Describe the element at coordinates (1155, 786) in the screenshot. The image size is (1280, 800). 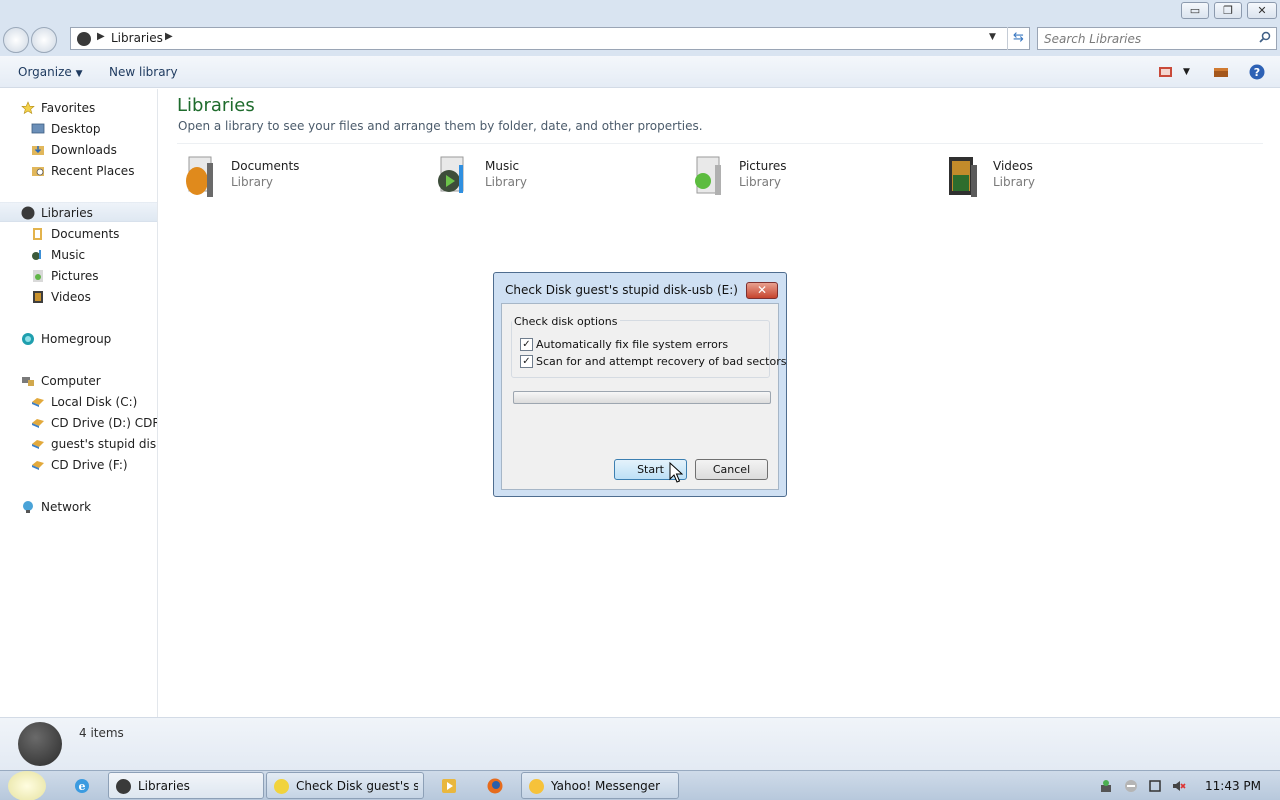
I see `tray-action-center-icon` at that location.